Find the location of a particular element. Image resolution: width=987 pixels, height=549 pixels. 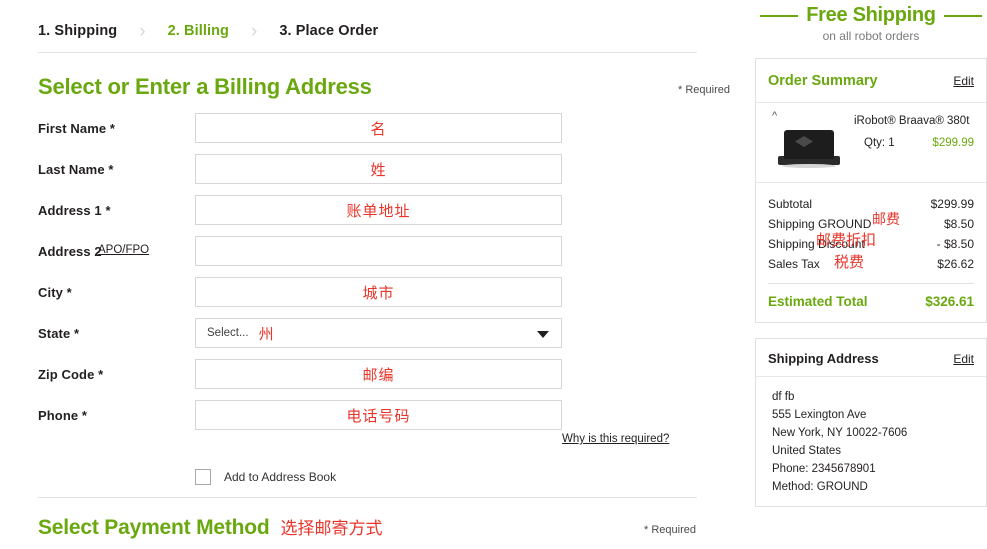

estimated-total-value: $326.61 is located at coordinates (949, 301).